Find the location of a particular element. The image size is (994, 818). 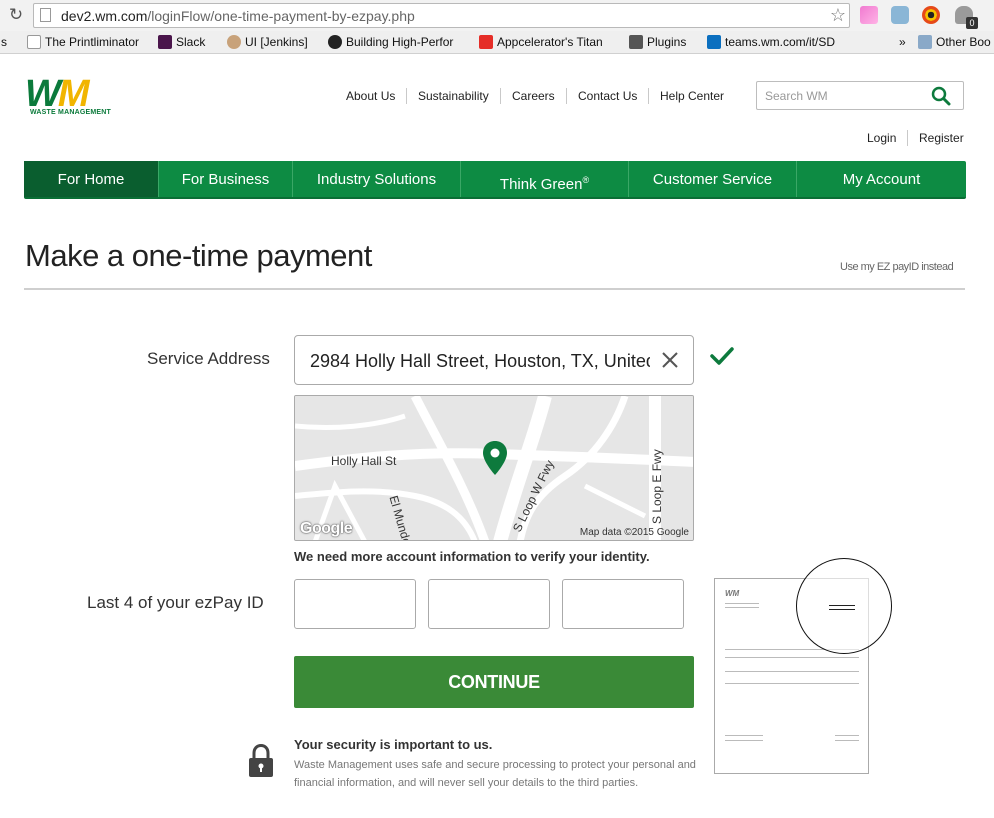

use-ez-payid-link: Use my EZ payID instead is located at coordinates (897, 267).